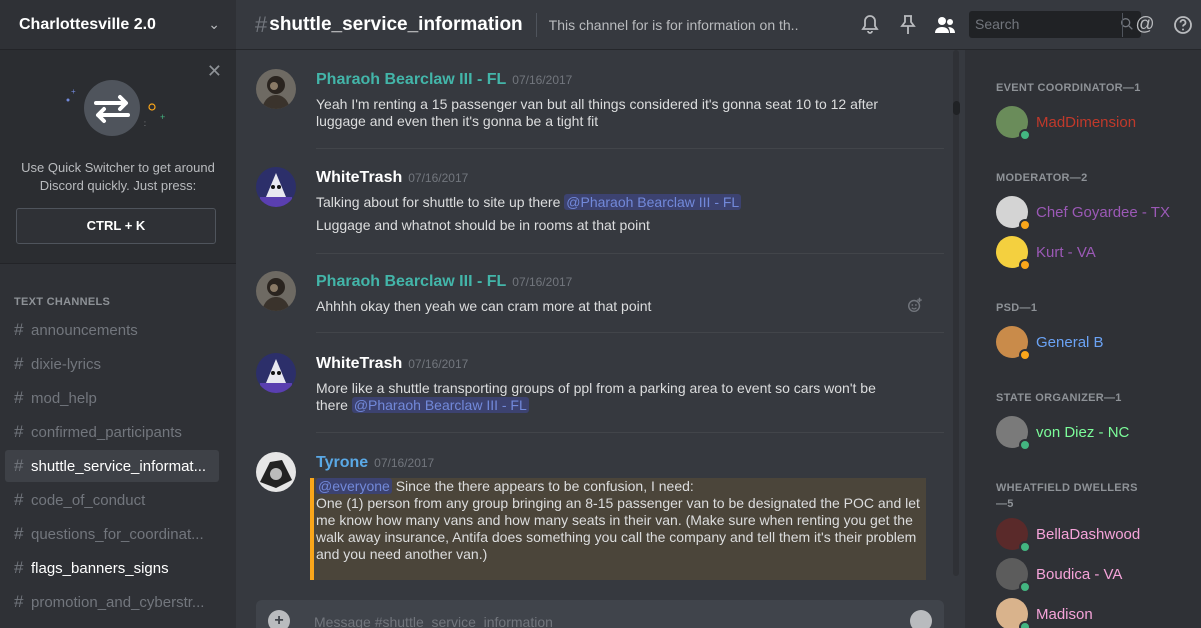 The height and width of the screenshot is (628, 1201). Describe the element at coordinates (956, 313) in the screenshot. I see `scrollbar-track` at that location.